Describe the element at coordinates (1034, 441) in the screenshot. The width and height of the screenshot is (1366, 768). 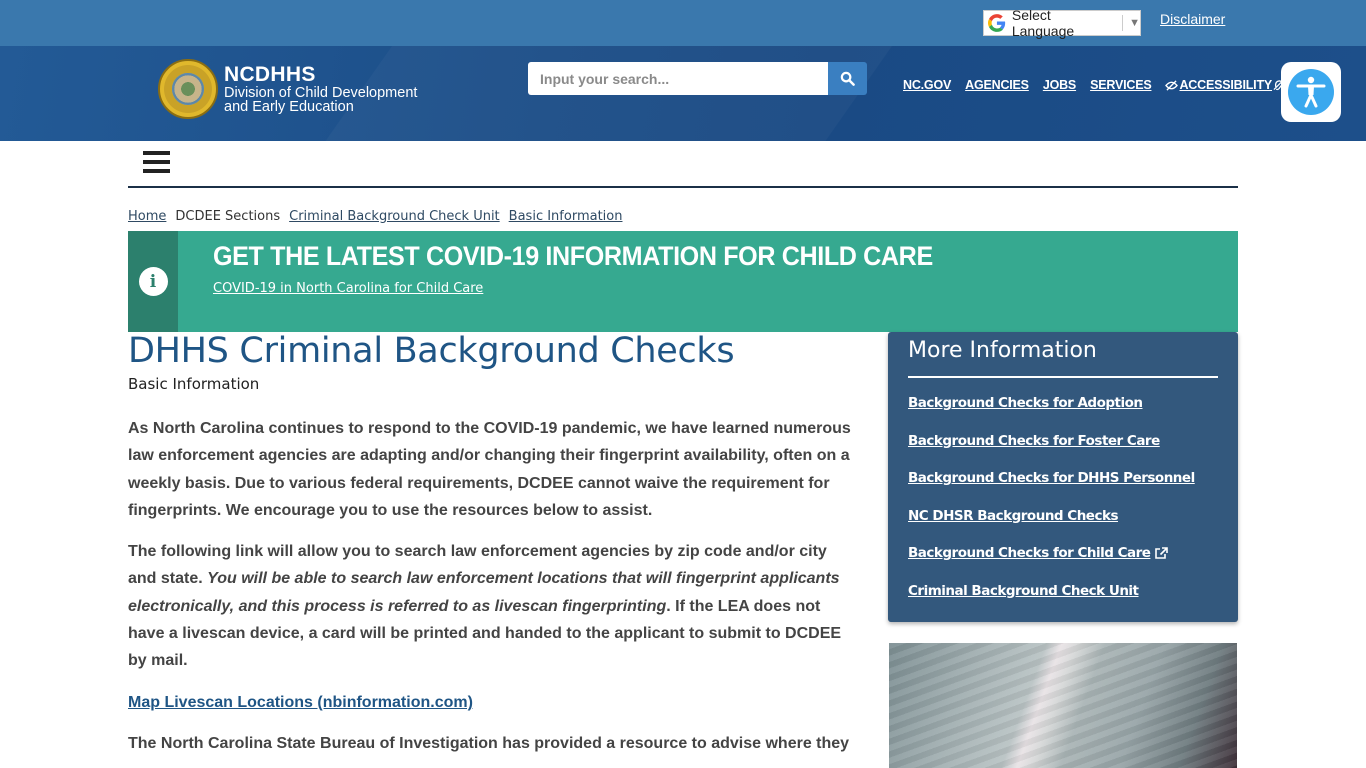
I see `sidebar-link-foster-care: Background Checks for Foster Care` at that location.